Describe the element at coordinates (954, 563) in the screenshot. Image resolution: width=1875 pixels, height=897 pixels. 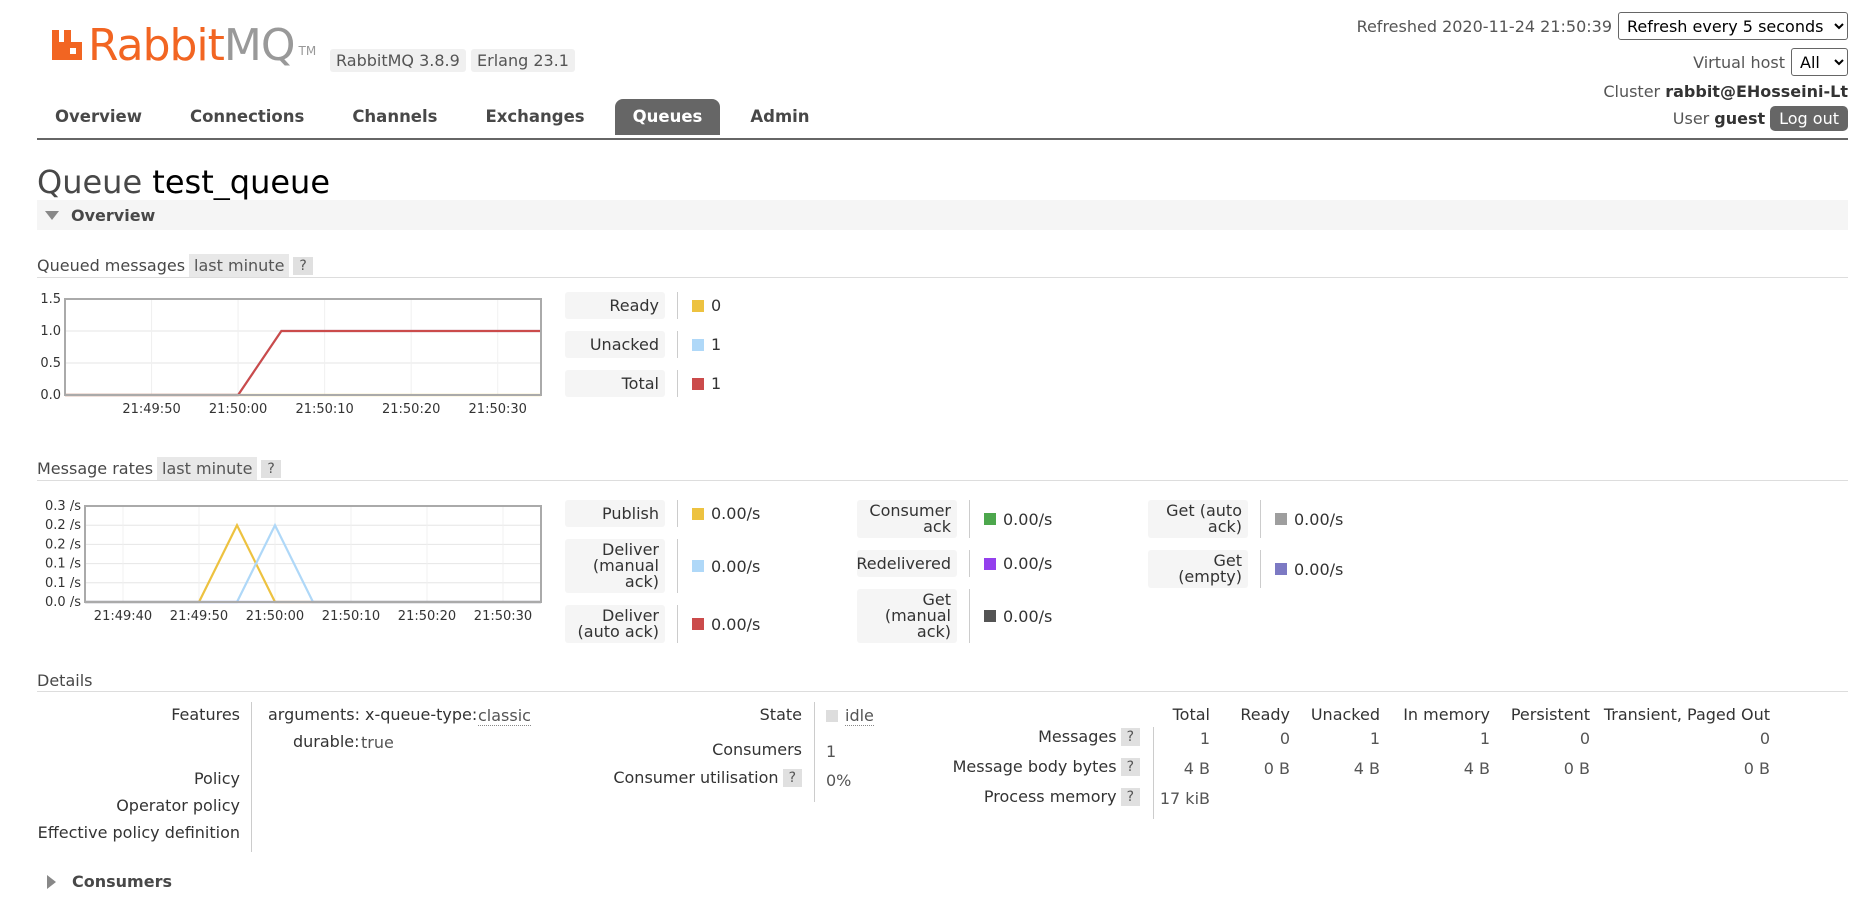
I see `legend-row-redelivered: Redelivered 0.00/s` at that location.